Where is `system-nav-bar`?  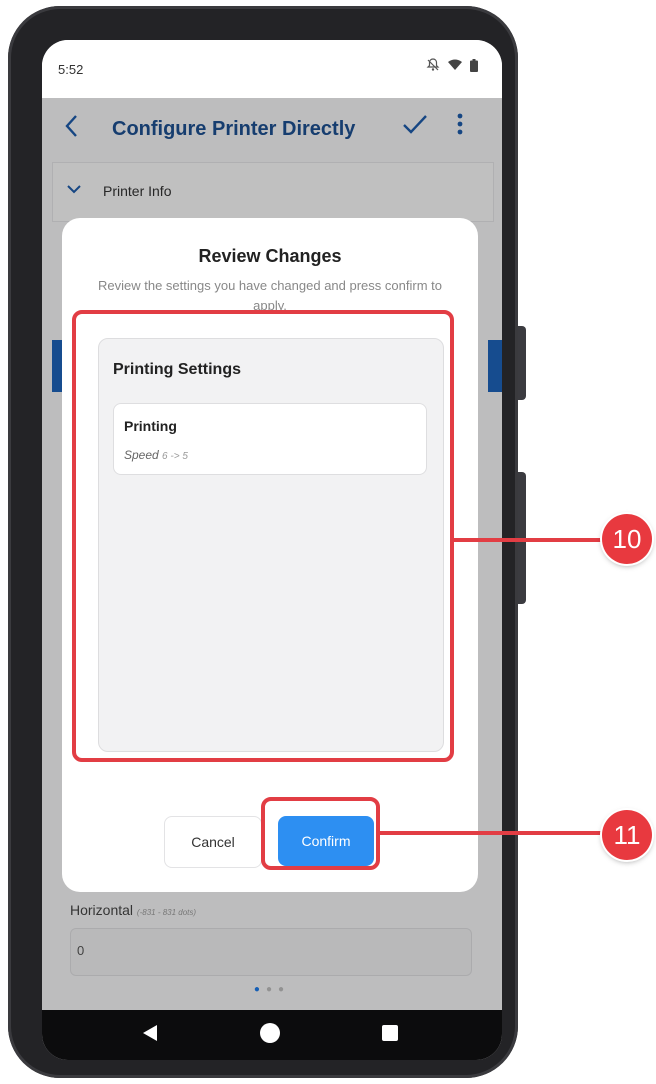 system-nav-bar is located at coordinates (272, 1035).